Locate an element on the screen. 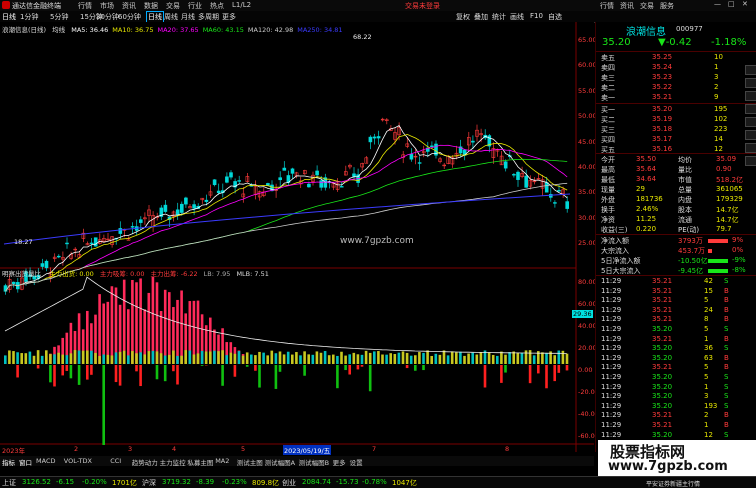 The height and width of the screenshot is (488, 756). close-icon: ✕ is located at coordinates (745, 4).